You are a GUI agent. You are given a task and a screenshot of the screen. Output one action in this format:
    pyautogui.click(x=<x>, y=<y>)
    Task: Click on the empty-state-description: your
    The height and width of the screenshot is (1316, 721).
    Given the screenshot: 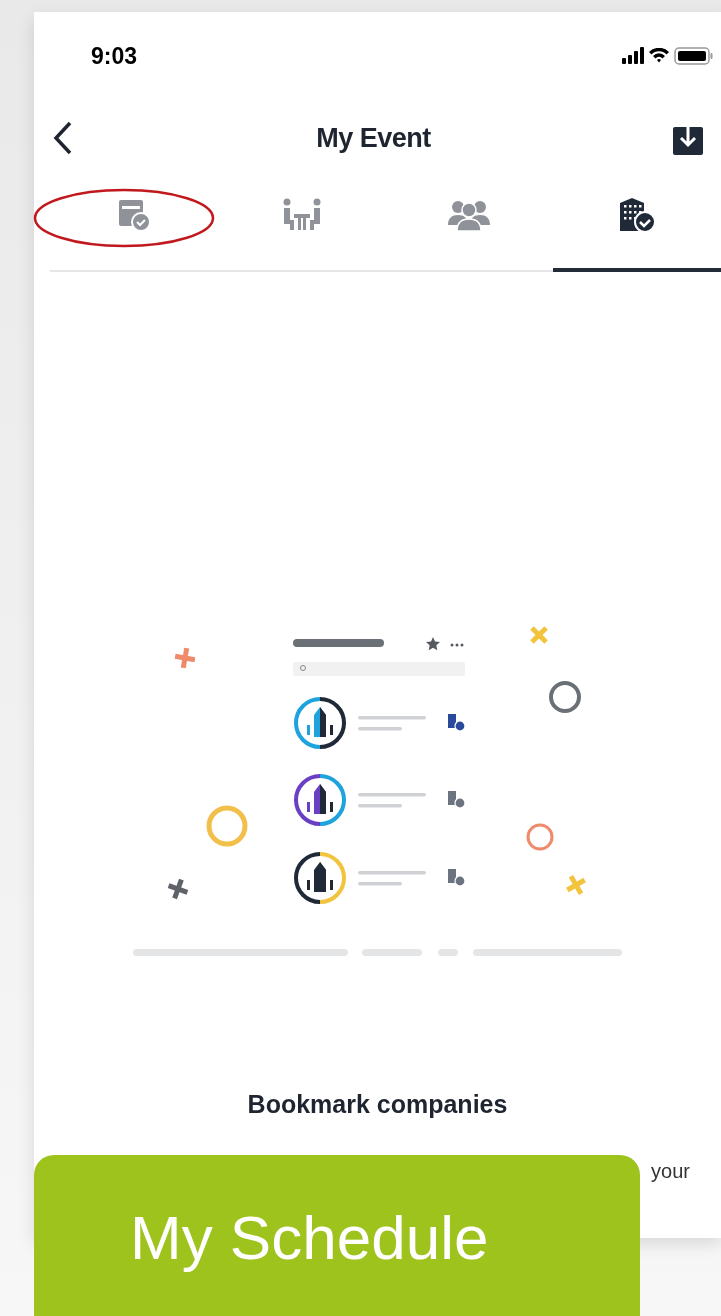 What is the action you would take?
    pyautogui.click(x=670, y=1171)
    